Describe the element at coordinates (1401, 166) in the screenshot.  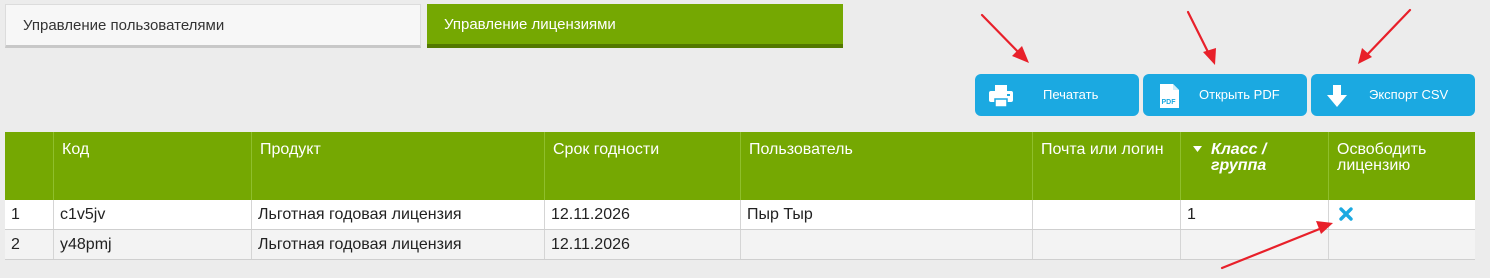
I see `header-release-license: Освободить лицензию` at that location.